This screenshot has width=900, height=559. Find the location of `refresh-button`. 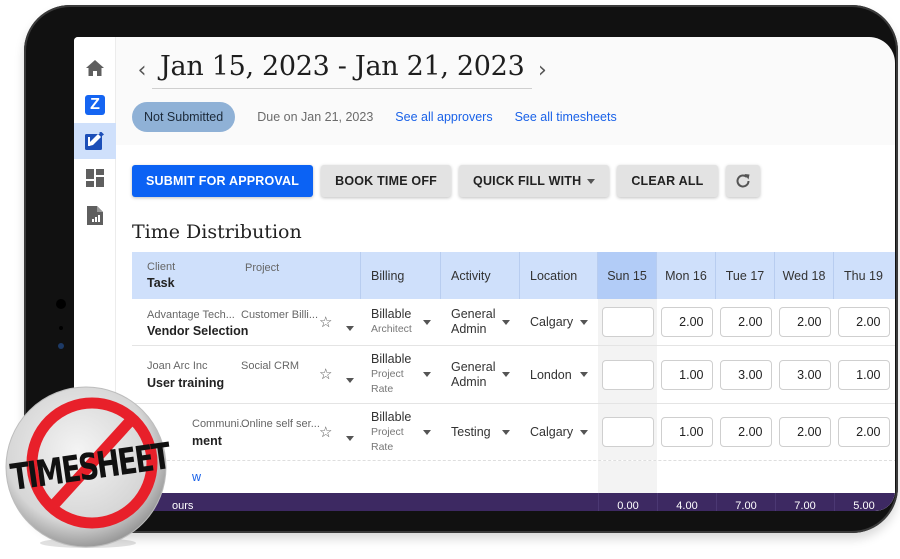

refresh-button is located at coordinates (742, 181).